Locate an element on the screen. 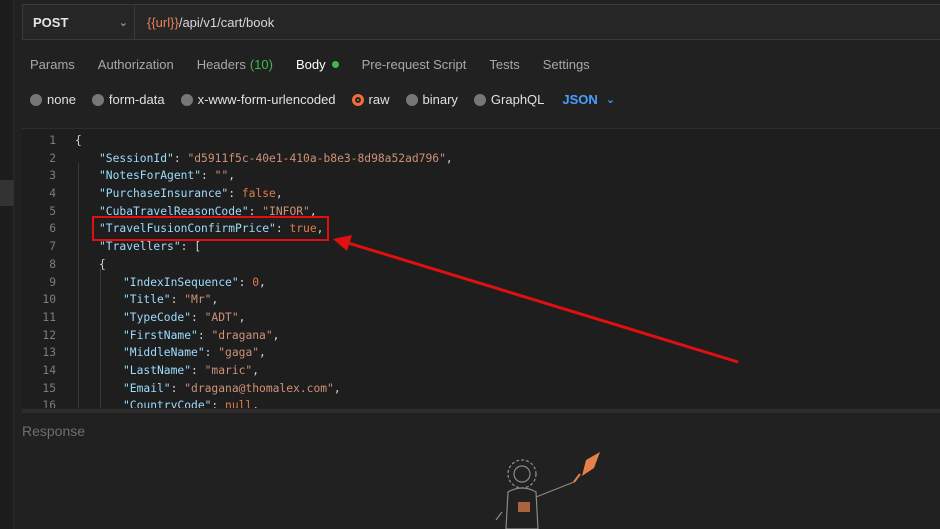  line-number: 11 is located at coordinates (49, 317).